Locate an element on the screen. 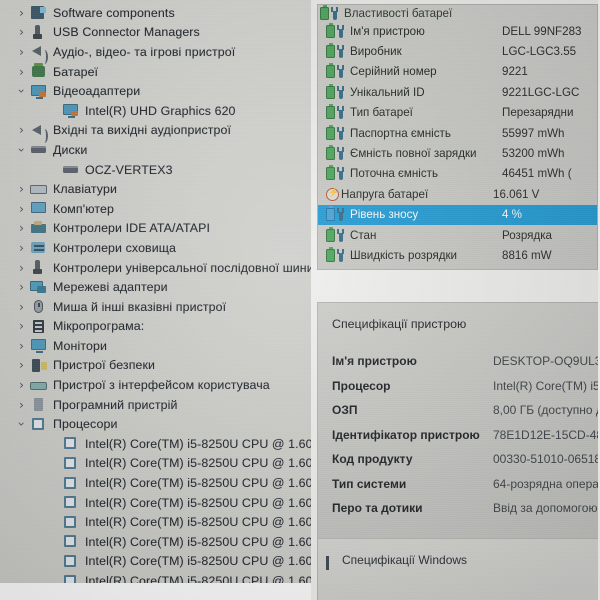  battery-row-label: Швидкість розрядки is located at coordinates (404, 255).